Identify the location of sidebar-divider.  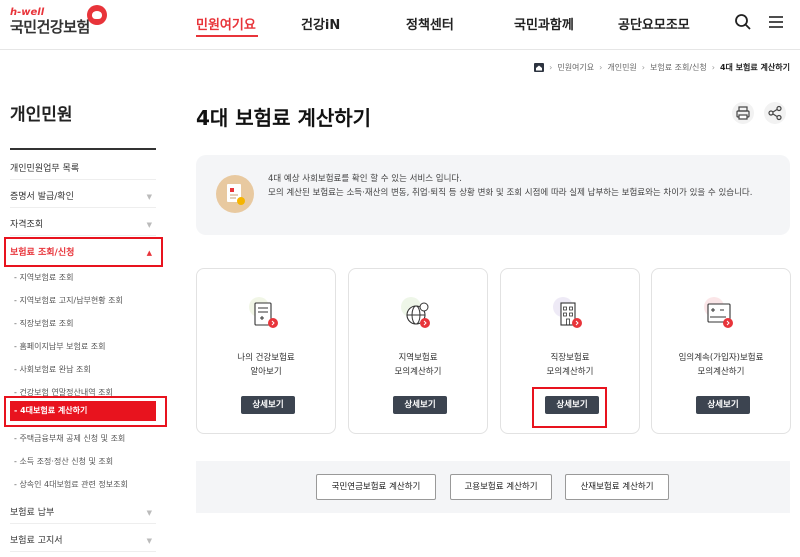
(83, 149).